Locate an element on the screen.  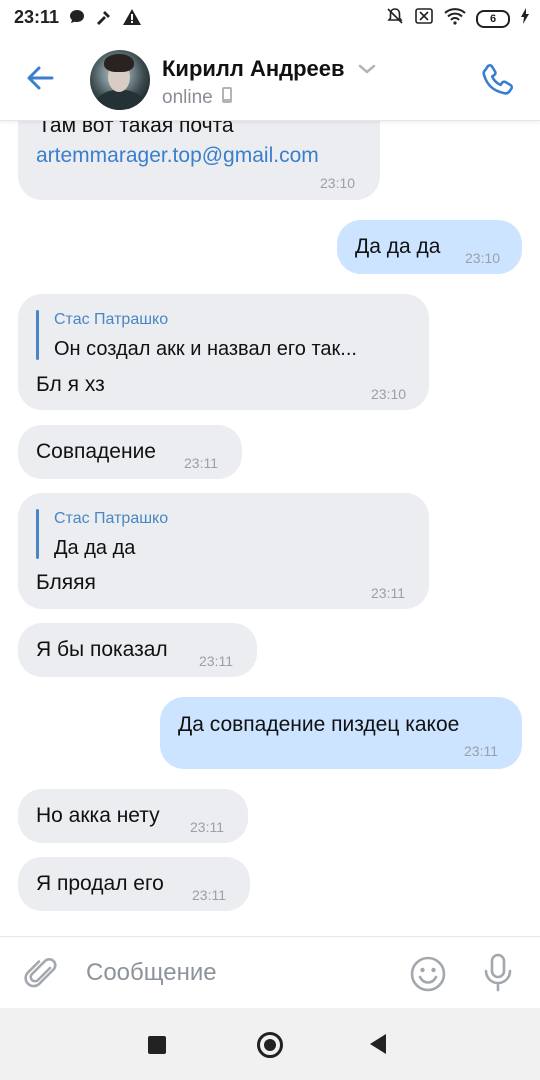
message-bubble-incoming: Совпадение 23:11 is located at coordinates (130, 452).